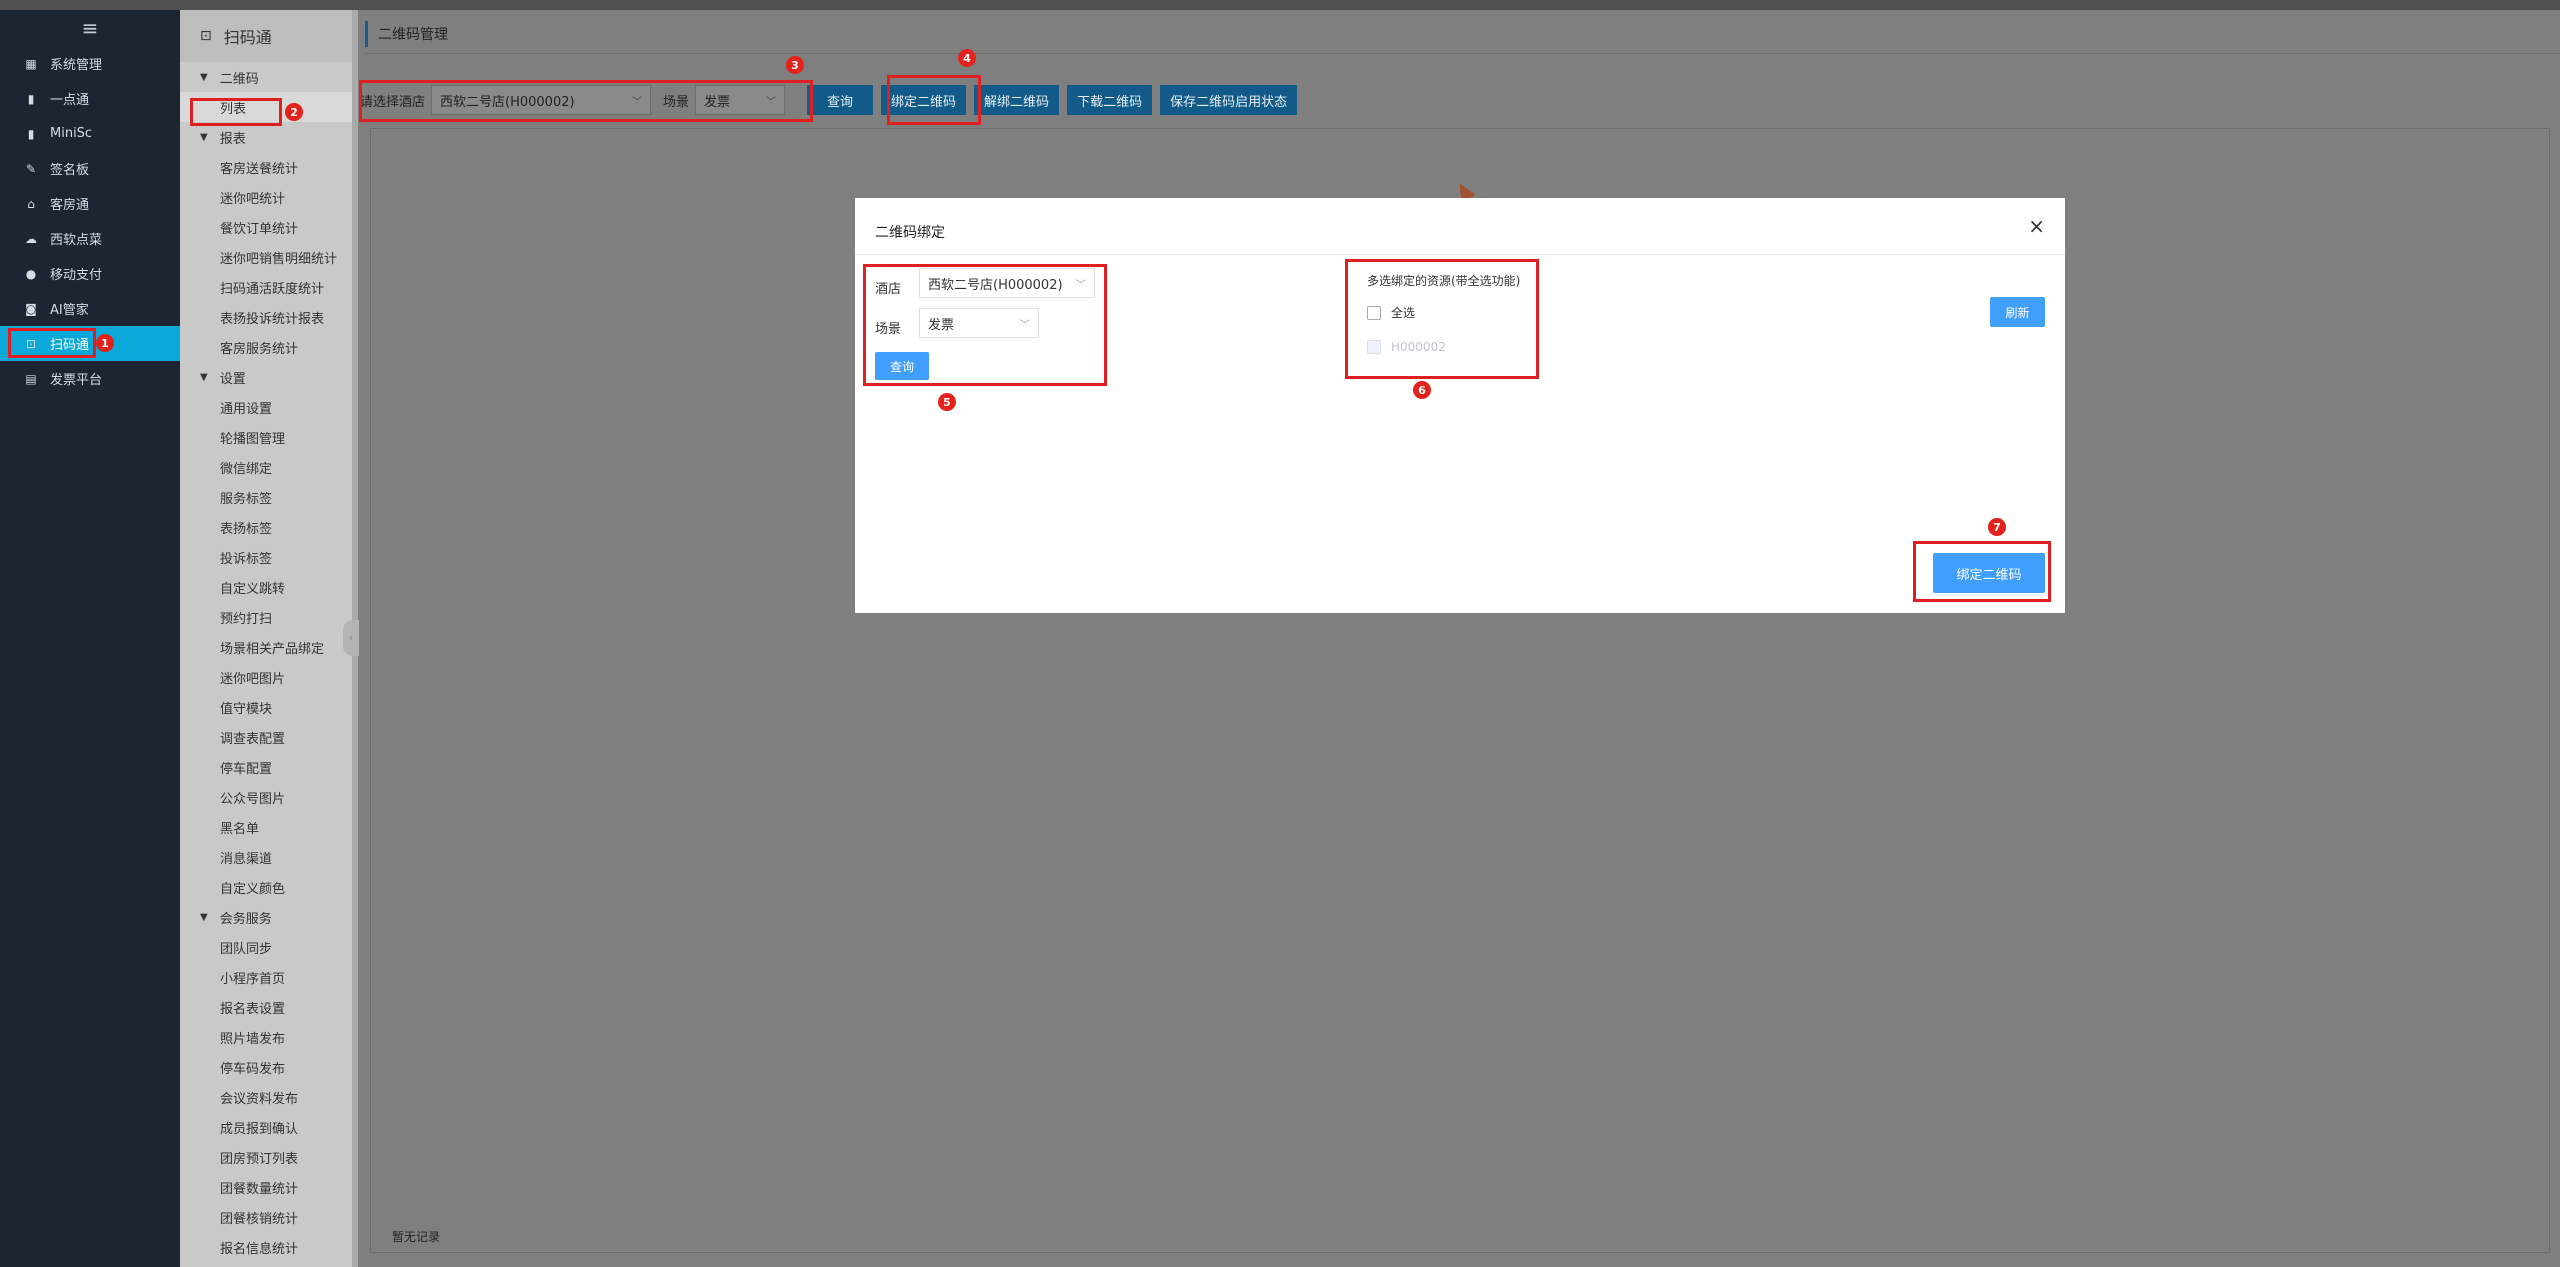  I want to click on menu-item: 自定义颜色, so click(269, 887).